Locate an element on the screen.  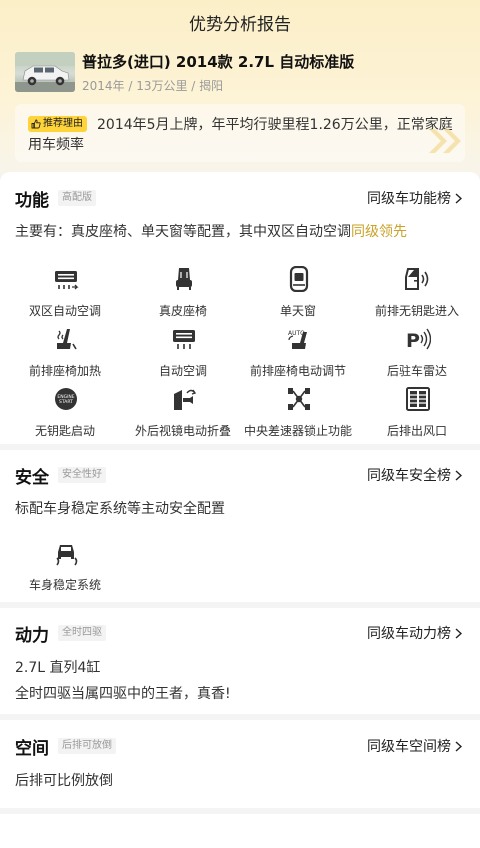
feature-item: 前排无钥匙进入 is located at coordinates (417, 295).